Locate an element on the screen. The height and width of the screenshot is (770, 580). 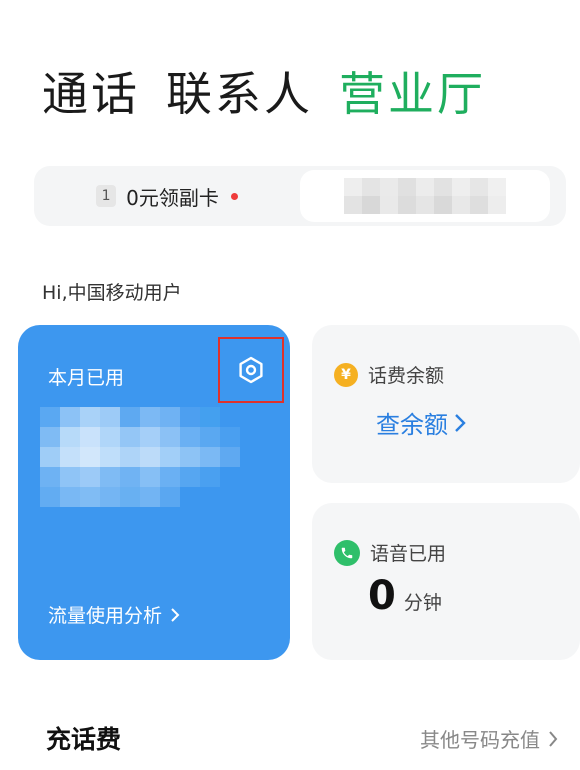
sim-promo-label: 0元领副卡 is located at coordinates (172, 197).